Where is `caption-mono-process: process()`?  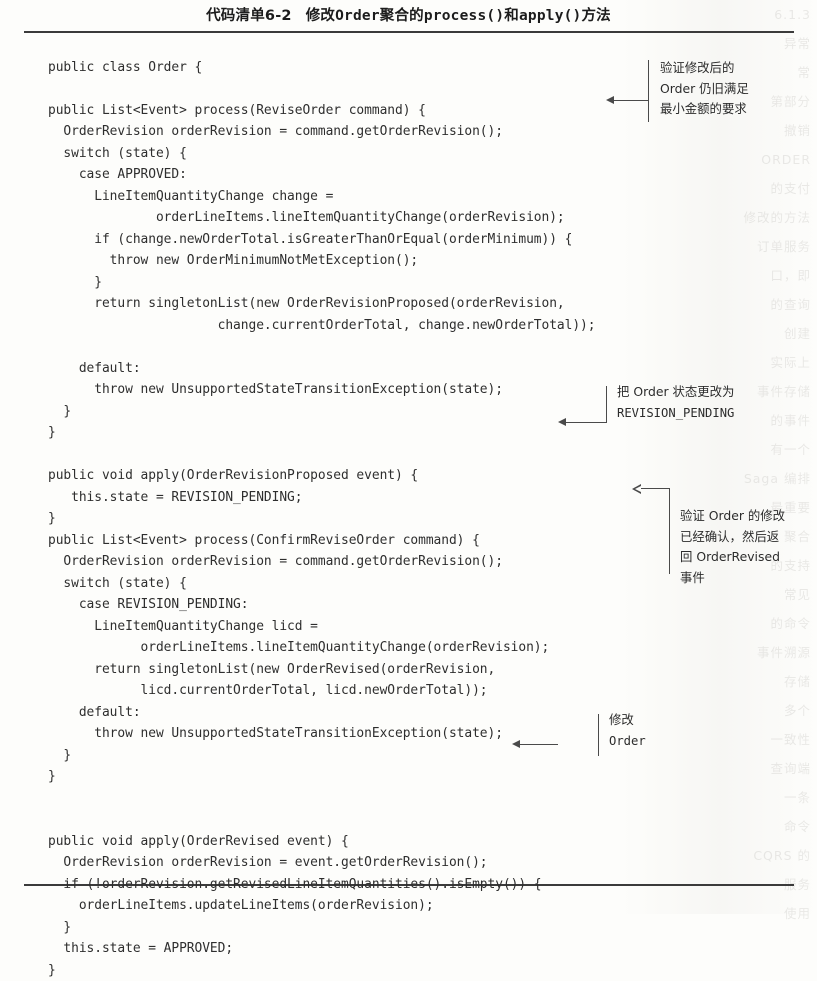 caption-mono-process: process() is located at coordinates (464, 16).